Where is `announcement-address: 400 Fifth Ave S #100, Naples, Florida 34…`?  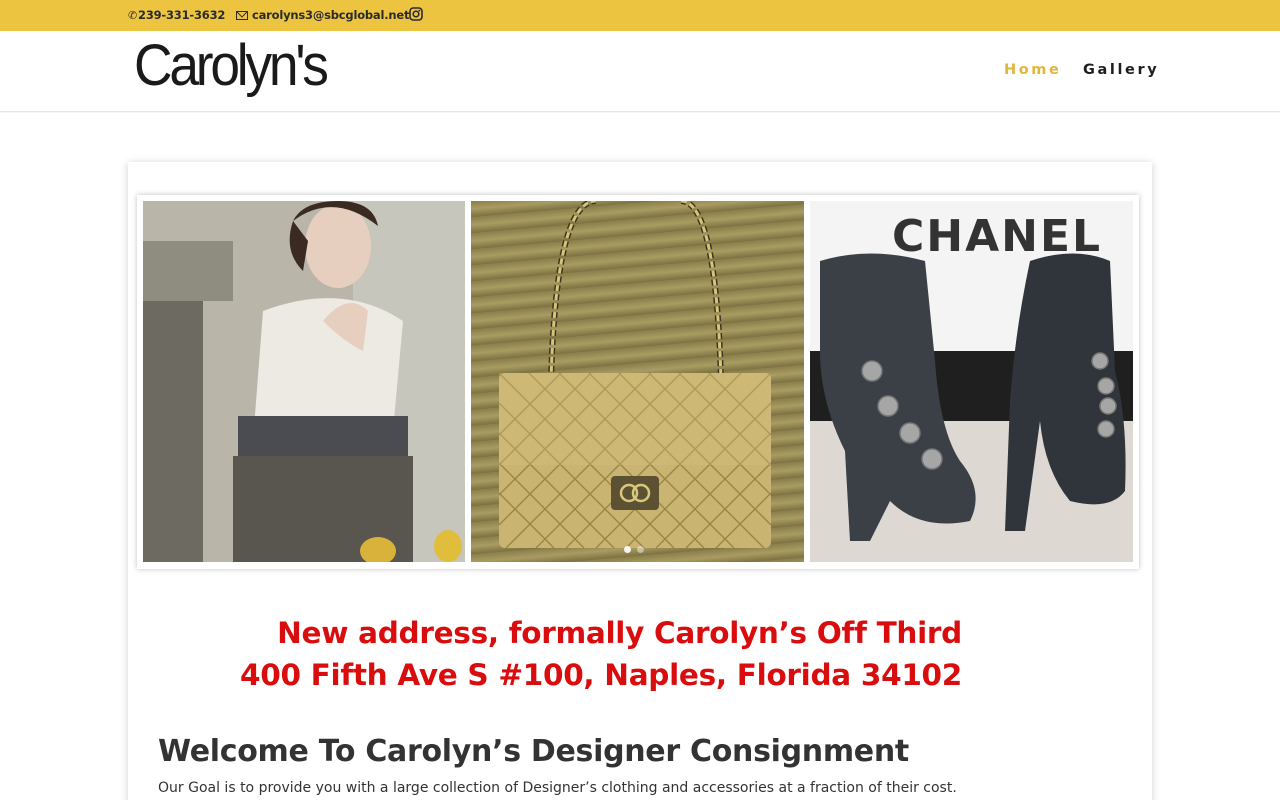 announcement-address: 400 Fifth Ave S #100, Naples, Florida 34… is located at coordinates (601, 675).